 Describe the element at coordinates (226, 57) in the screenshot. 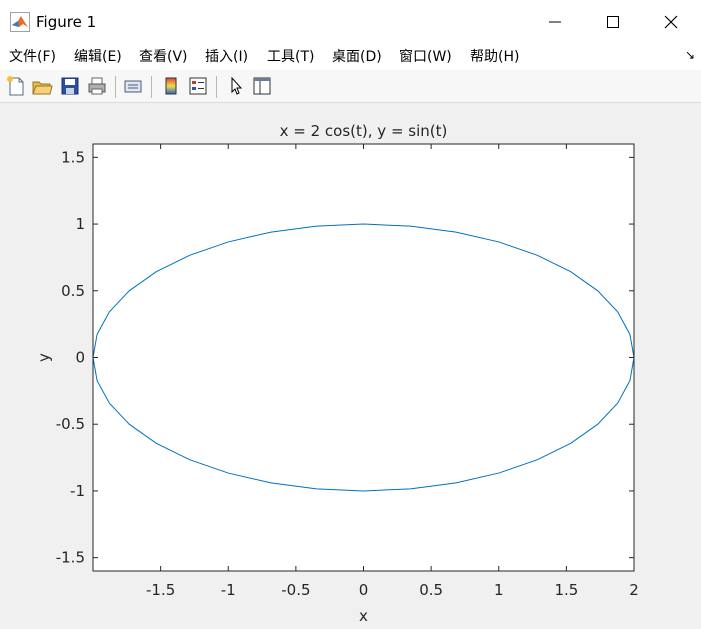

I see `menu-insert: 插入(I)` at that location.